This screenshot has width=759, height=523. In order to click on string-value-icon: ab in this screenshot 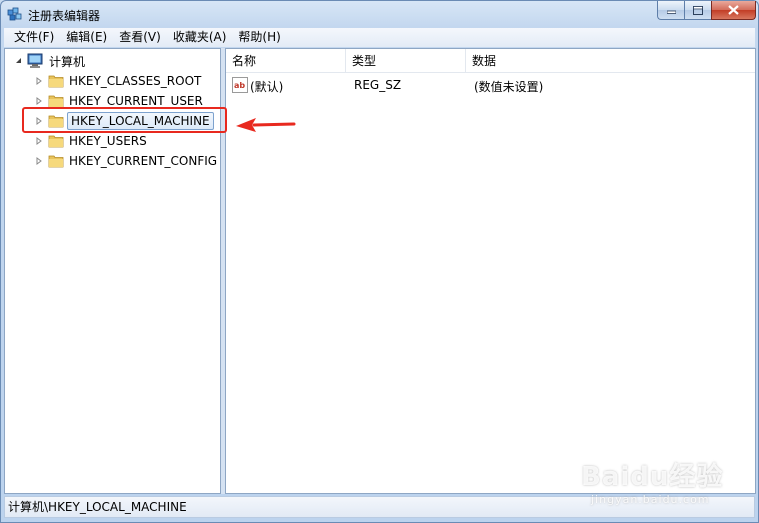, I will do `click(240, 85)`.